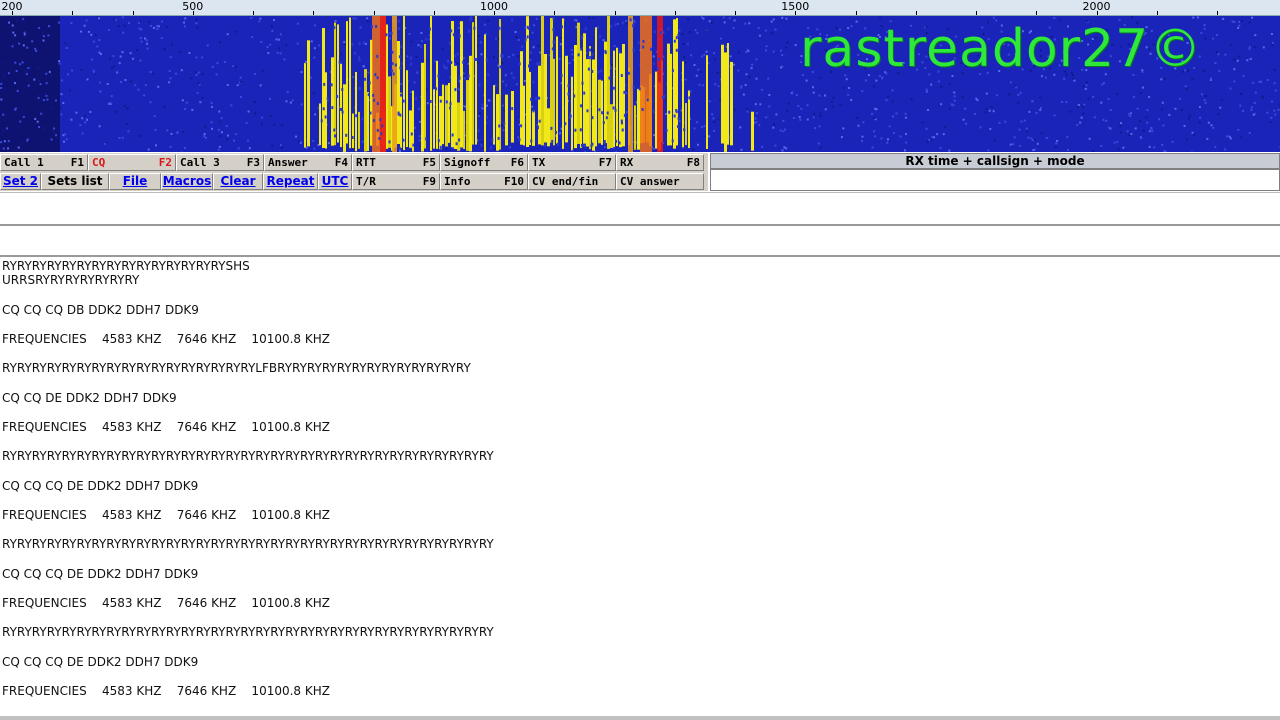 The image size is (1280, 720). Describe the element at coordinates (995, 180) in the screenshot. I see `rx-call-list` at that location.